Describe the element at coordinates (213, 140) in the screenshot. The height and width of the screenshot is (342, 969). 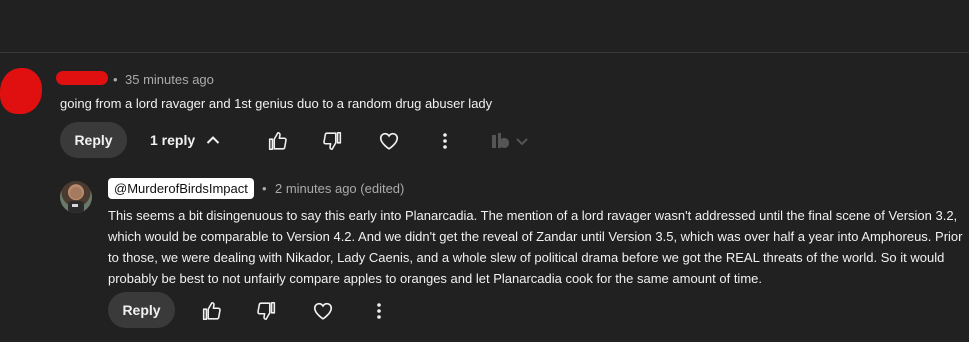
I see `chevron-up-icon` at that location.